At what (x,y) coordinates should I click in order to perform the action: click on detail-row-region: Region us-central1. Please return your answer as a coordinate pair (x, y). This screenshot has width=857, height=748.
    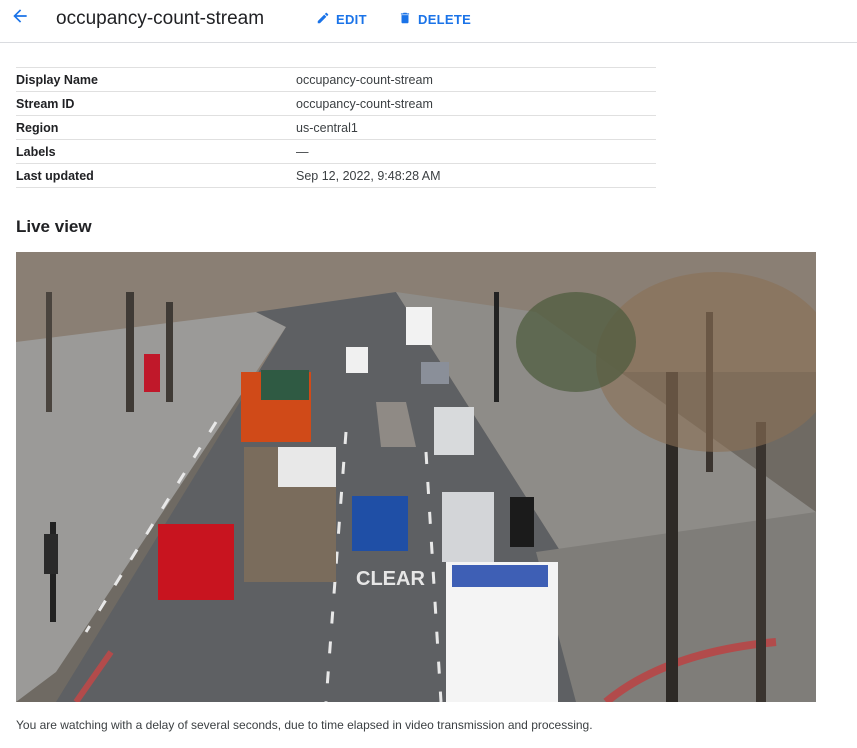
    Looking at the image, I should click on (336, 128).